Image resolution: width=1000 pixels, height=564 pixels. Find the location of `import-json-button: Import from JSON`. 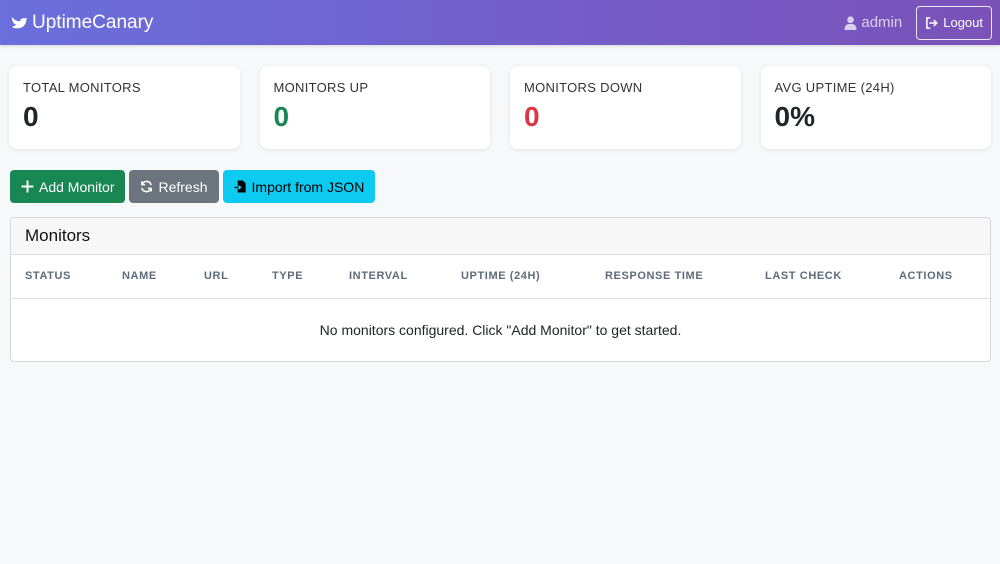

import-json-button: Import from JSON is located at coordinates (299, 186).